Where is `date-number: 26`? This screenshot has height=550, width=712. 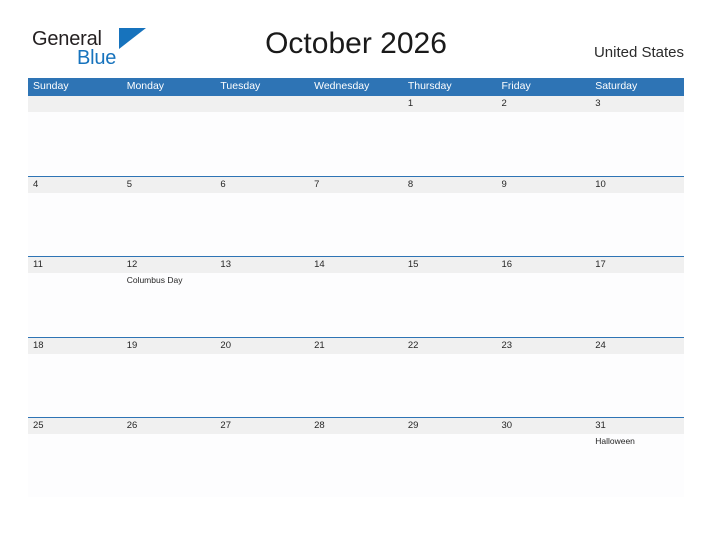 date-number: 26 is located at coordinates (169, 426).